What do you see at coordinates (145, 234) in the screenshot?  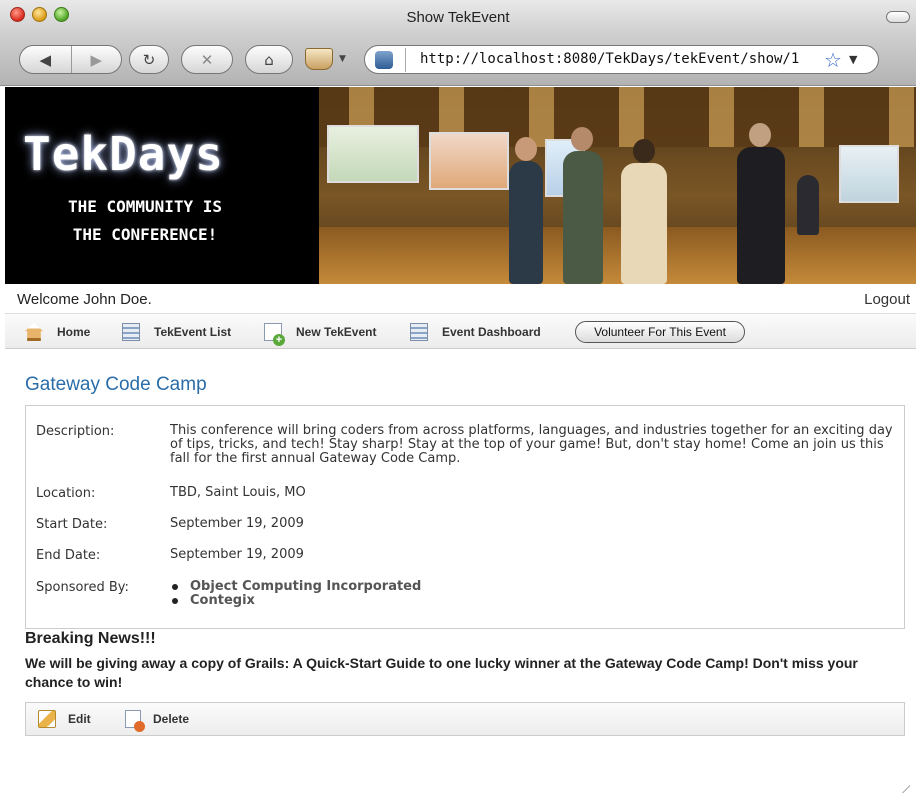 I see `tagline-line-2: THE CONFERENCE!` at bounding box center [145, 234].